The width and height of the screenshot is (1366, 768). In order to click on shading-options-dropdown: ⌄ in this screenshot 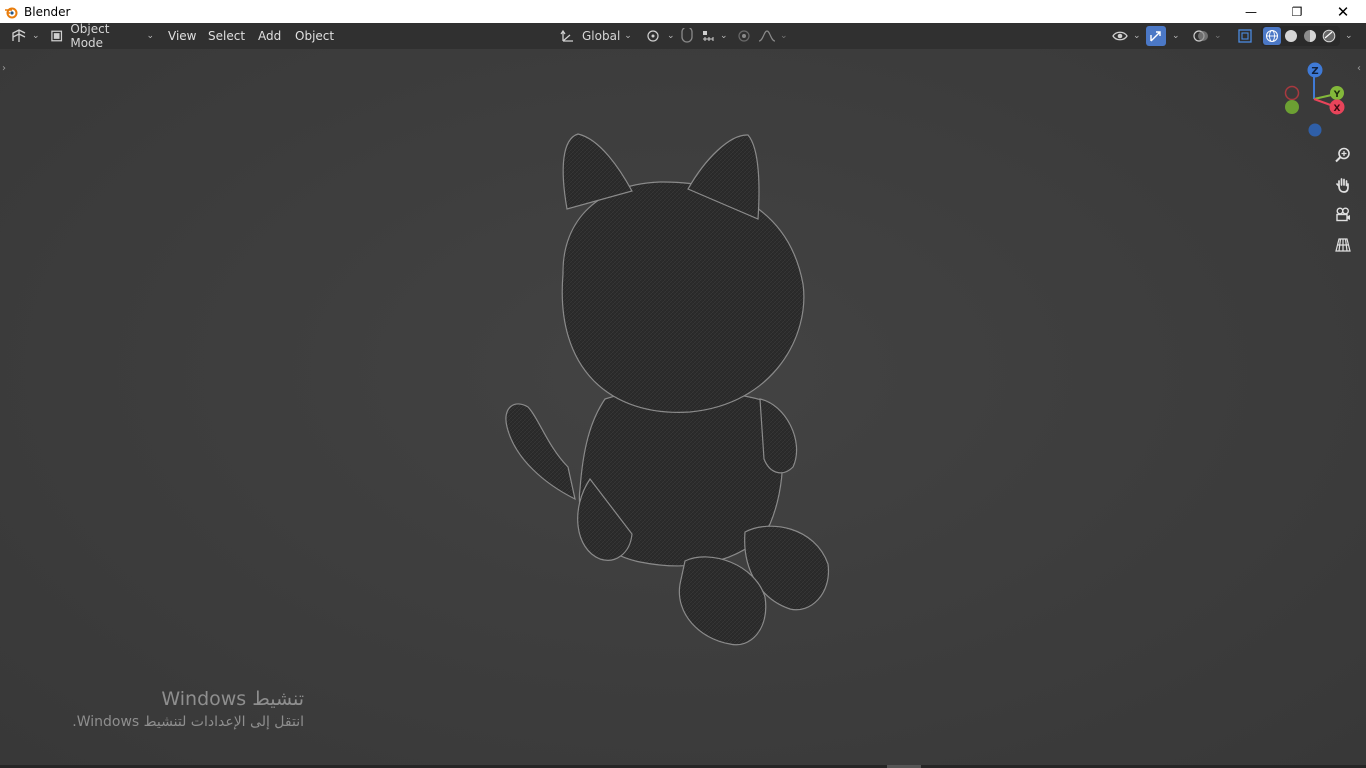, I will do `click(1347, 36)`.